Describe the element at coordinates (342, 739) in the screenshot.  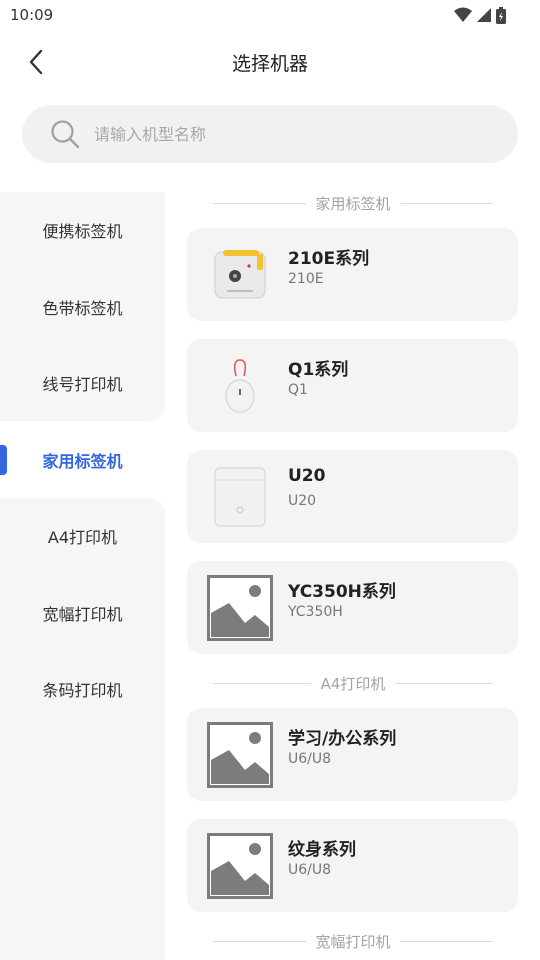
I see `device-name: 学习/办公系列` at that location.